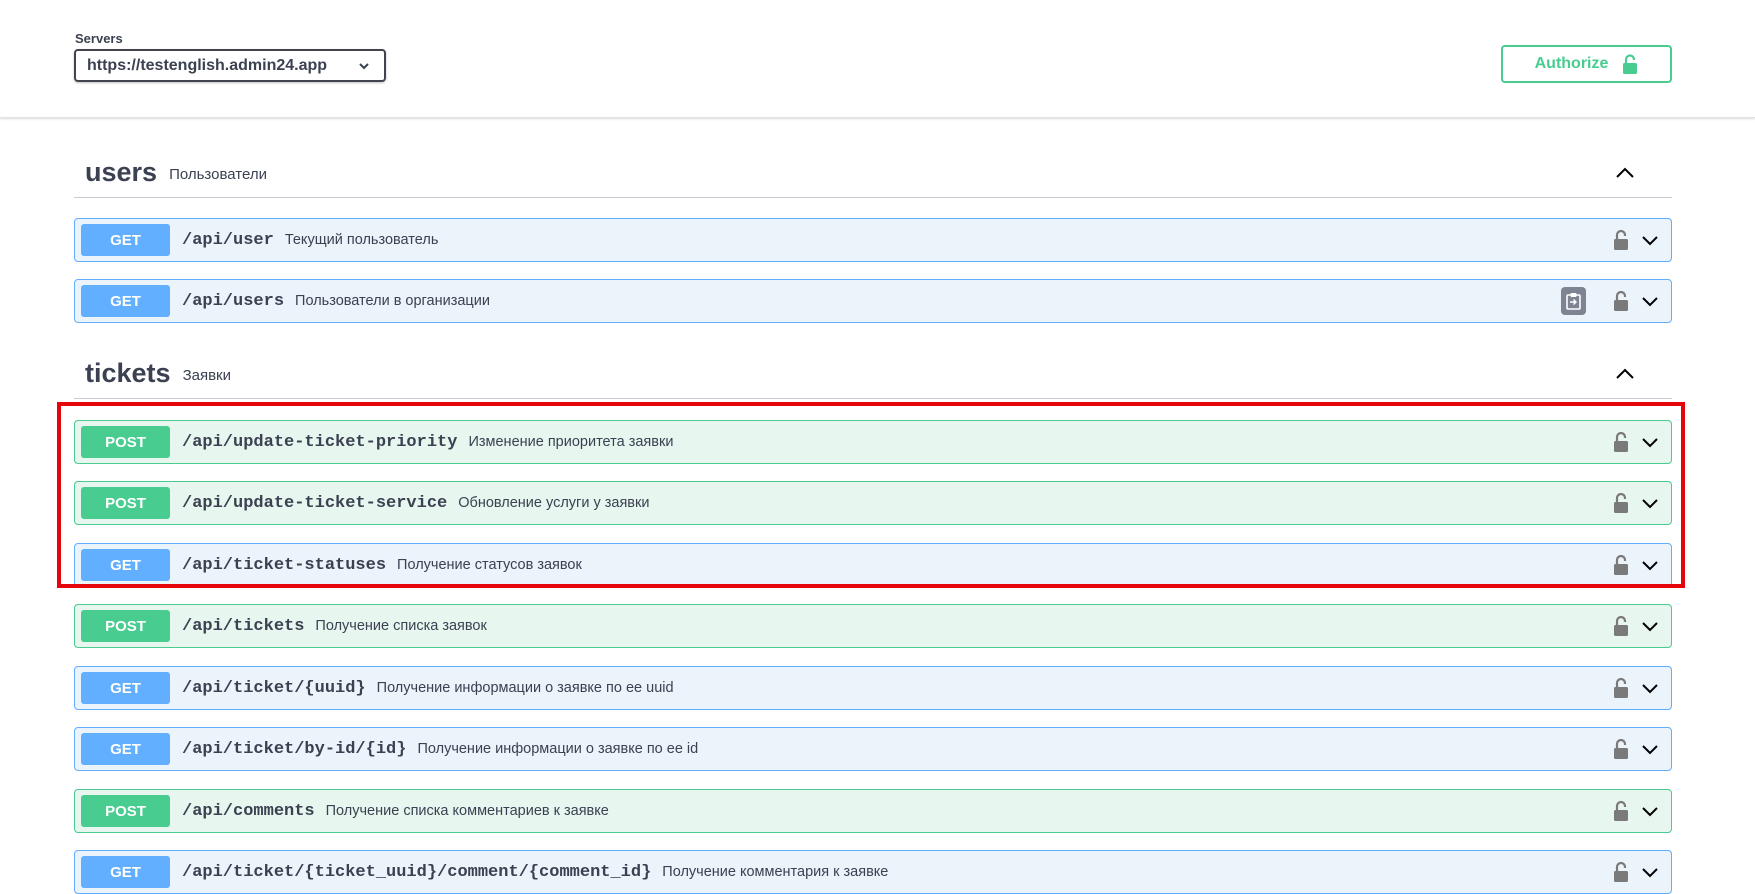 The width and height of the screenshot is (1755, 894). Describe the element at coordinates (294, 749) in the screenshot. I see `operation-path: /api/ticket/by-id/{id}` at that location.